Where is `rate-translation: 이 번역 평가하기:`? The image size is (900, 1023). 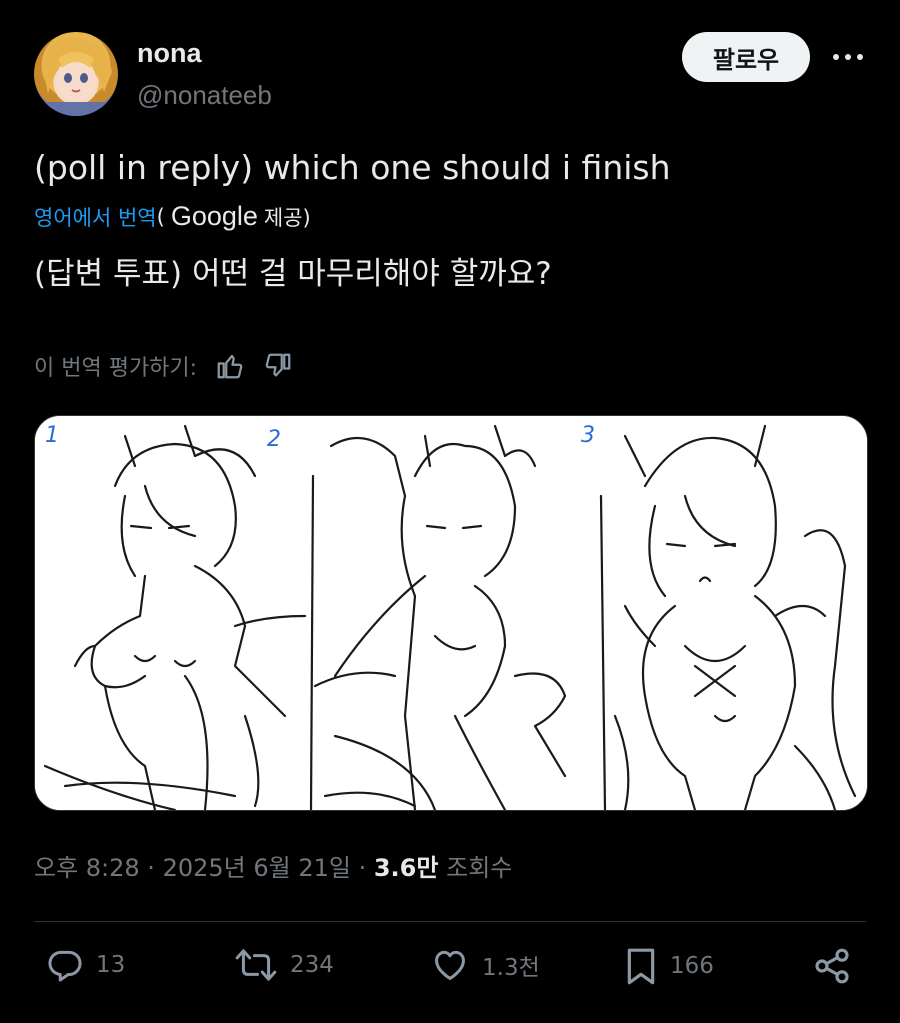
rate-translation: 이 번역 평가하기: is located at coordinates (163, 366).